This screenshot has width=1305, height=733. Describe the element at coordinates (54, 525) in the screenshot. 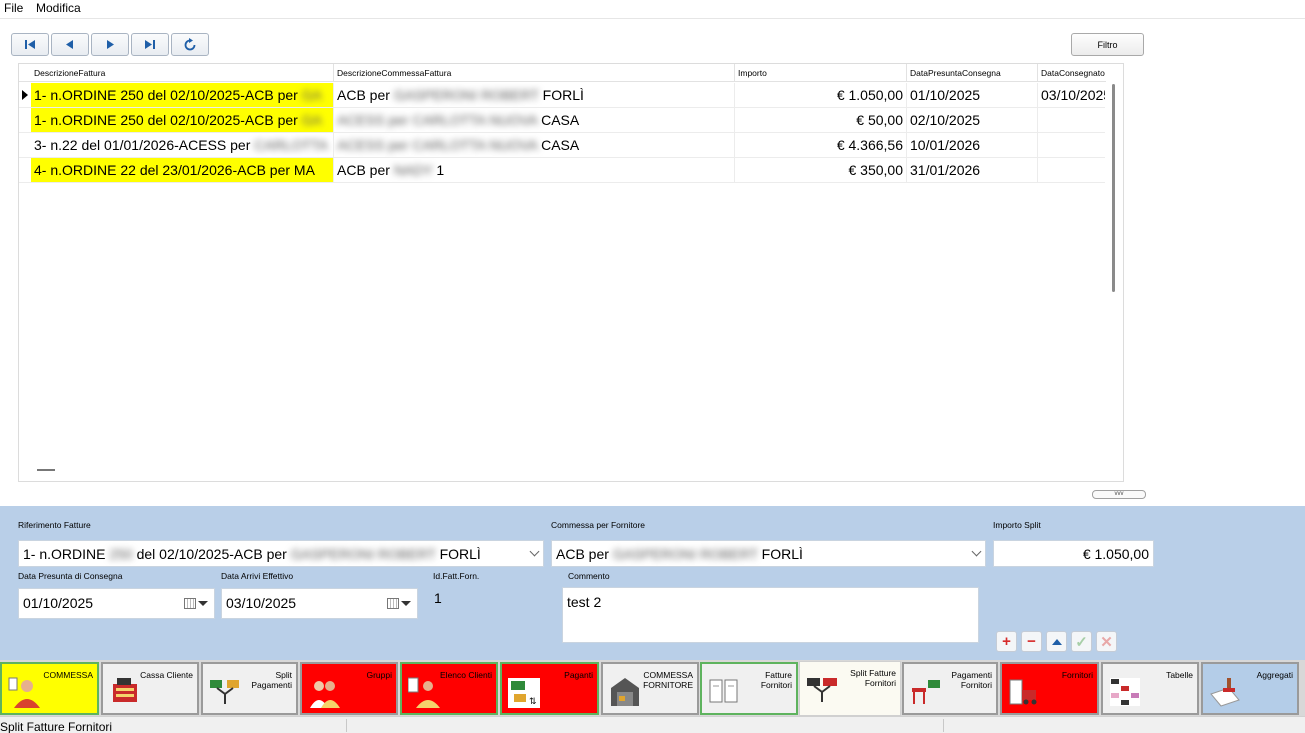

I see `rif-fatture-label: Riferimento Fatture` at that location.